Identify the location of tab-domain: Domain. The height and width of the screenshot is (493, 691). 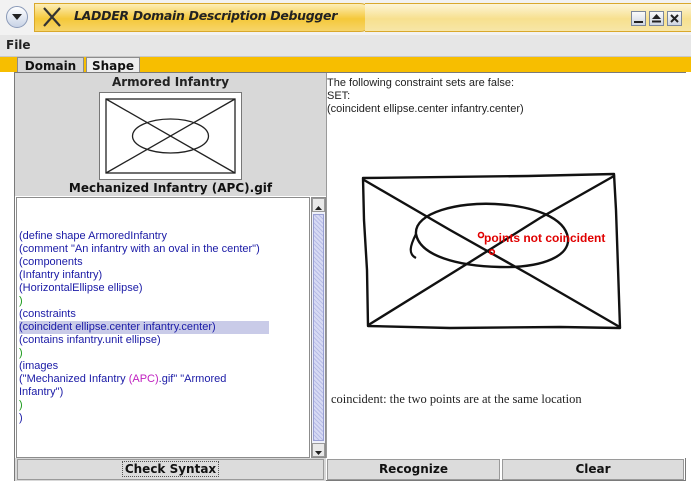
(50, 65).